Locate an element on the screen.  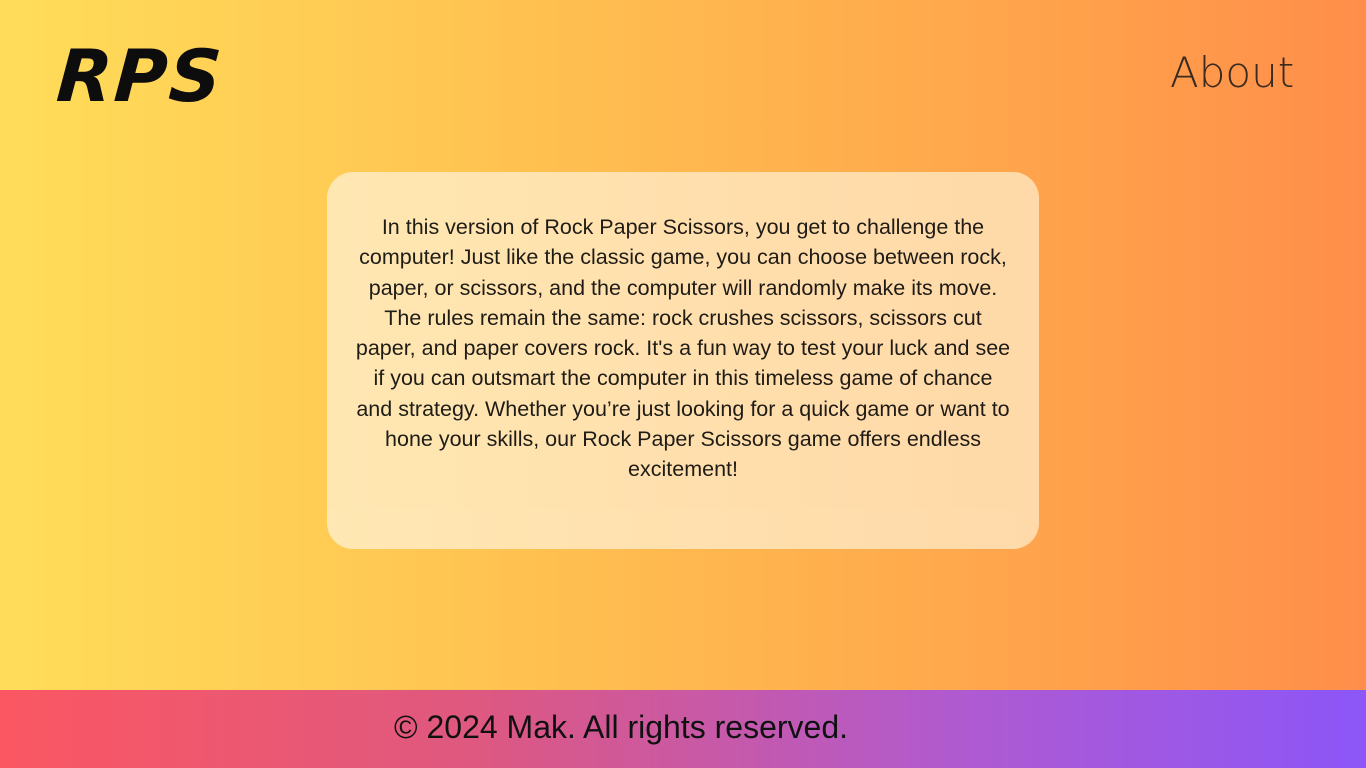
footer-copyright: © 2024 Mak. All rights reserved. is located at coordinates (621, 727).